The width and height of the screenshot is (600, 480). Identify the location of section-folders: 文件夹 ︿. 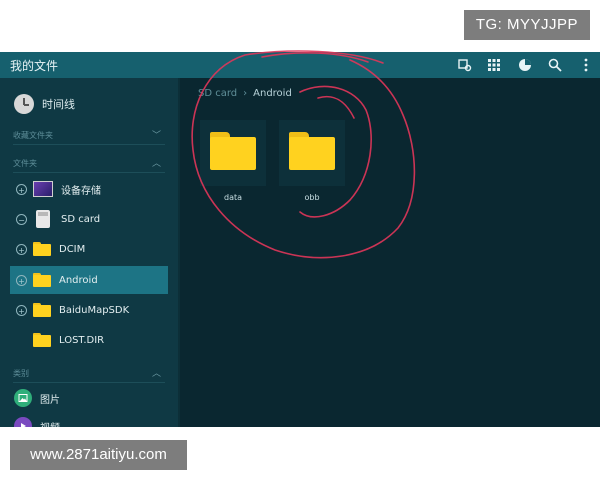
(89, 164).